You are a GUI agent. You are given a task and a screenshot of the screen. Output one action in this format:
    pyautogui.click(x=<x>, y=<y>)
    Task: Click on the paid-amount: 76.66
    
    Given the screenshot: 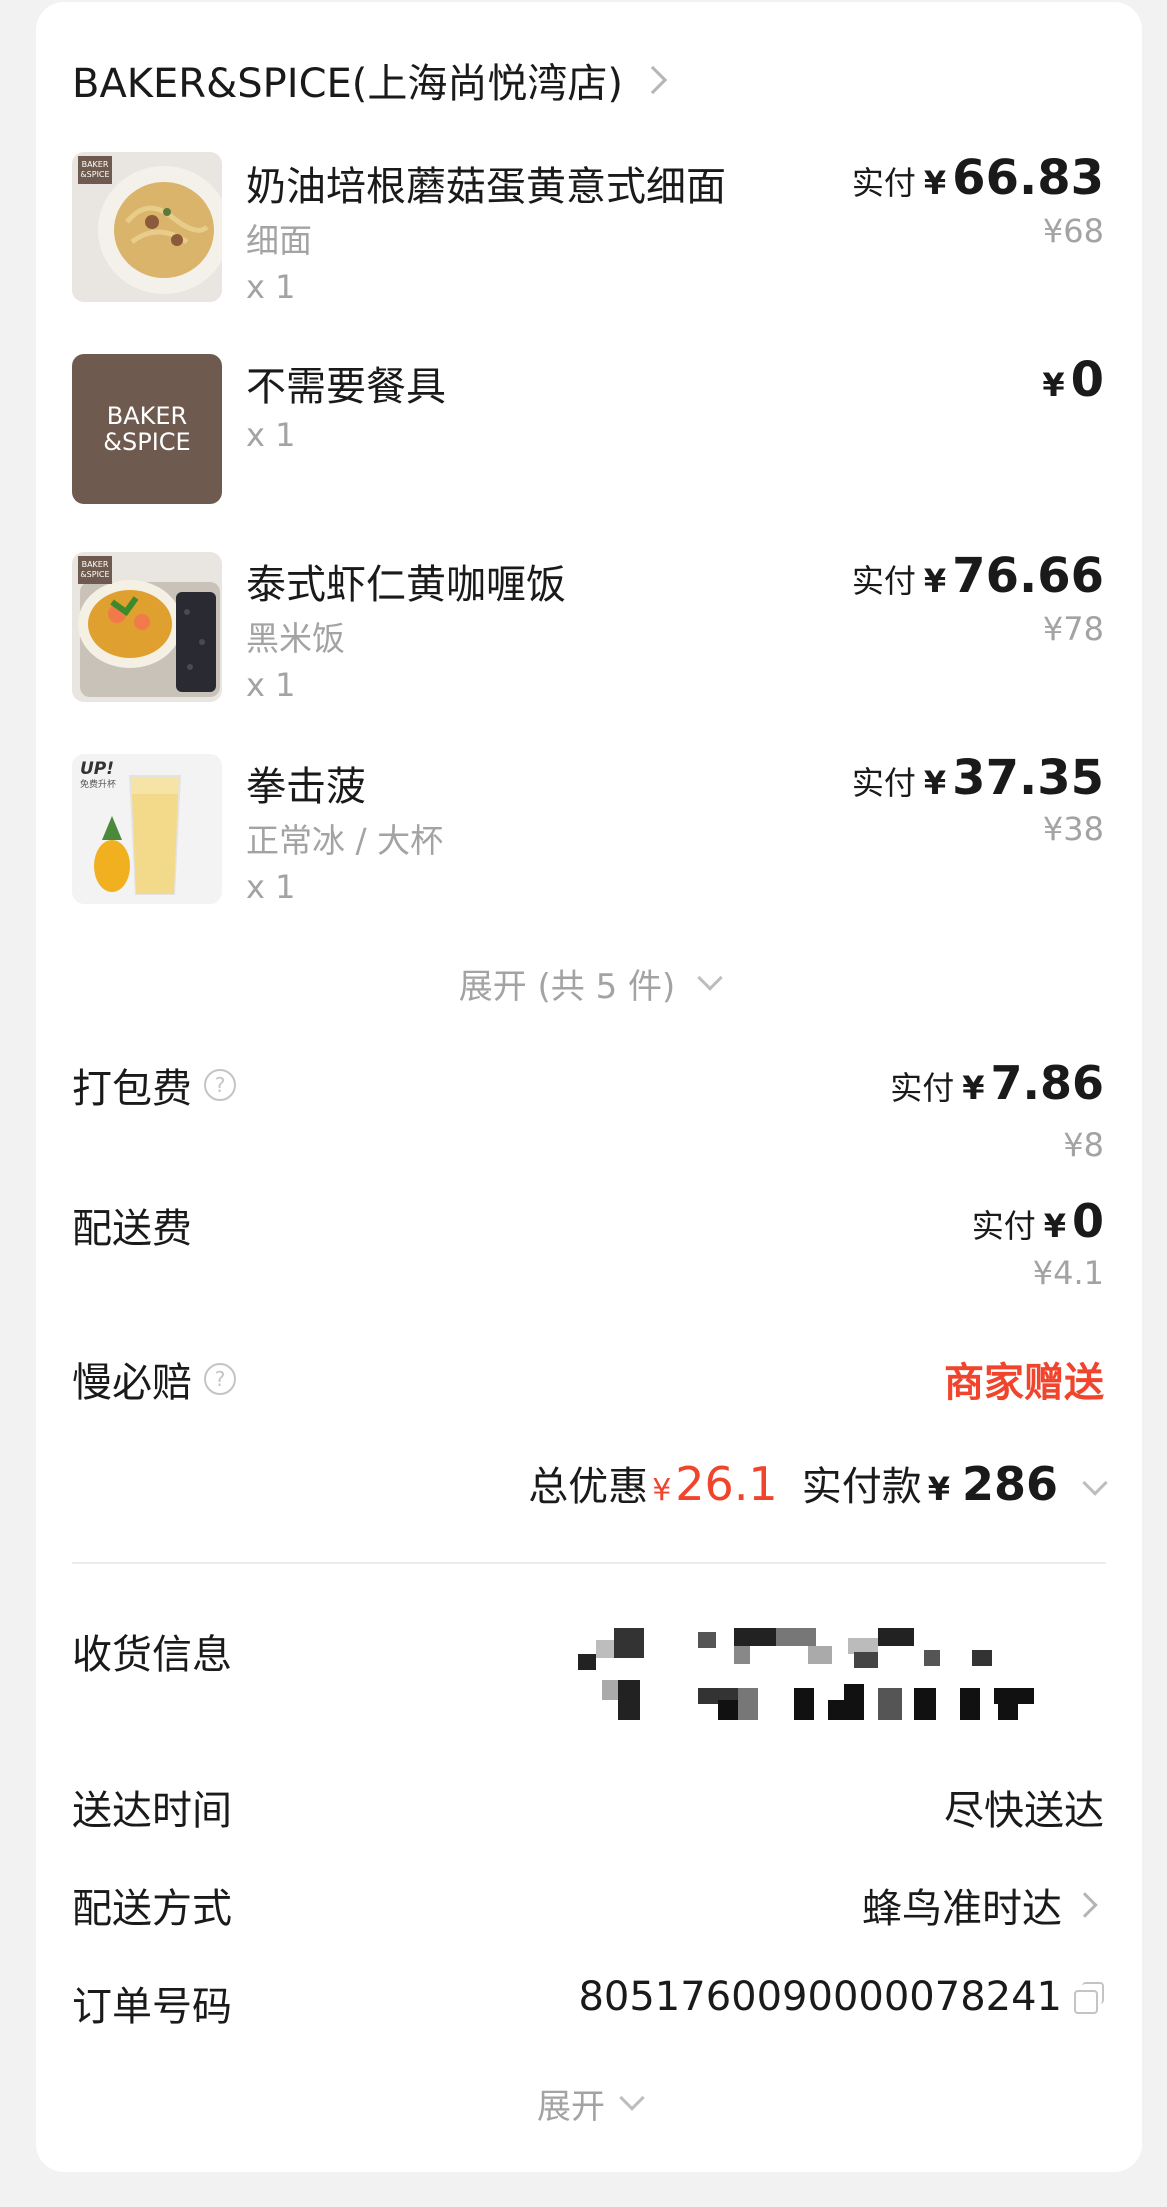 What is the action you would take?
    pyautogui.click(x=1028, y=576)
    